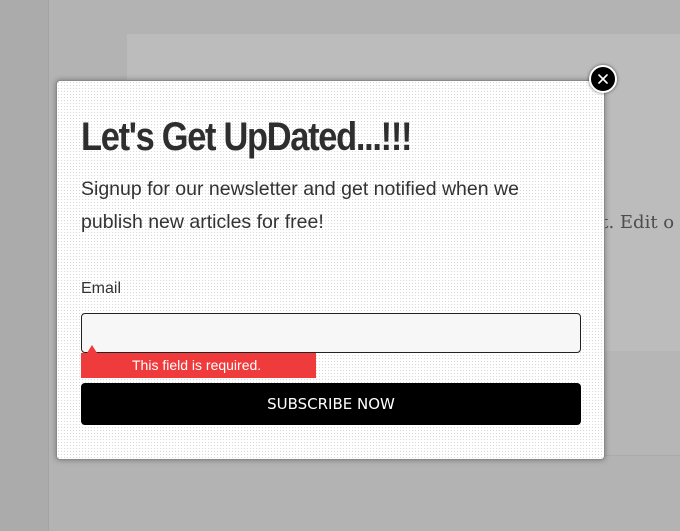 This screenshot has width=680, height=531. I want to click on close-icon, so click(603, 79).